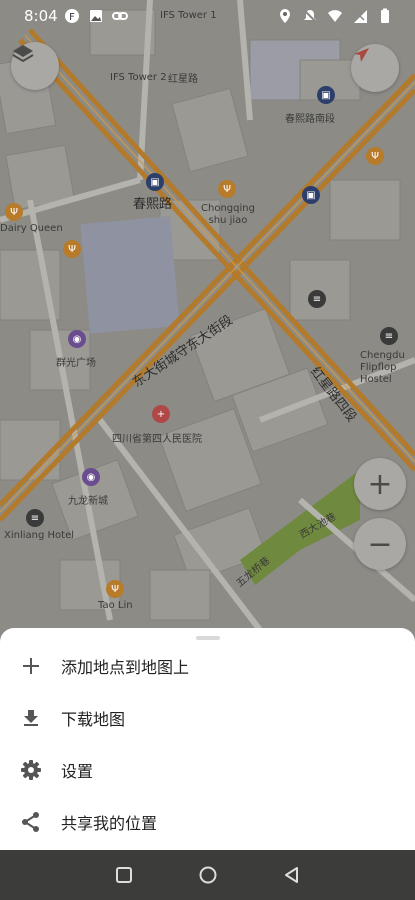 The image size is (415, 900). What do you see at coordinates (31, 228) in the screenshot?
I see `map-label-dairy-queen: Dairy Queen` at bounding box center [31, 228].